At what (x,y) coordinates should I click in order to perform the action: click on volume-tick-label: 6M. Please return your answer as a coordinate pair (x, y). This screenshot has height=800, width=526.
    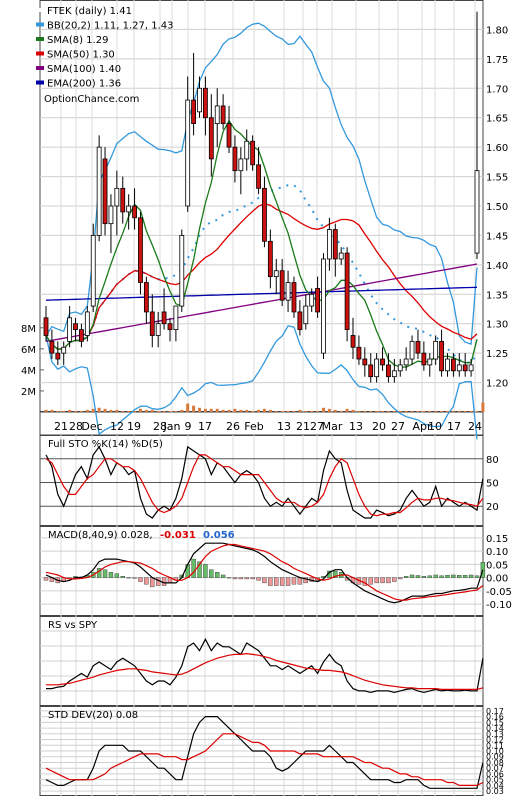
    Looking at the image, I should click on (28, 350).